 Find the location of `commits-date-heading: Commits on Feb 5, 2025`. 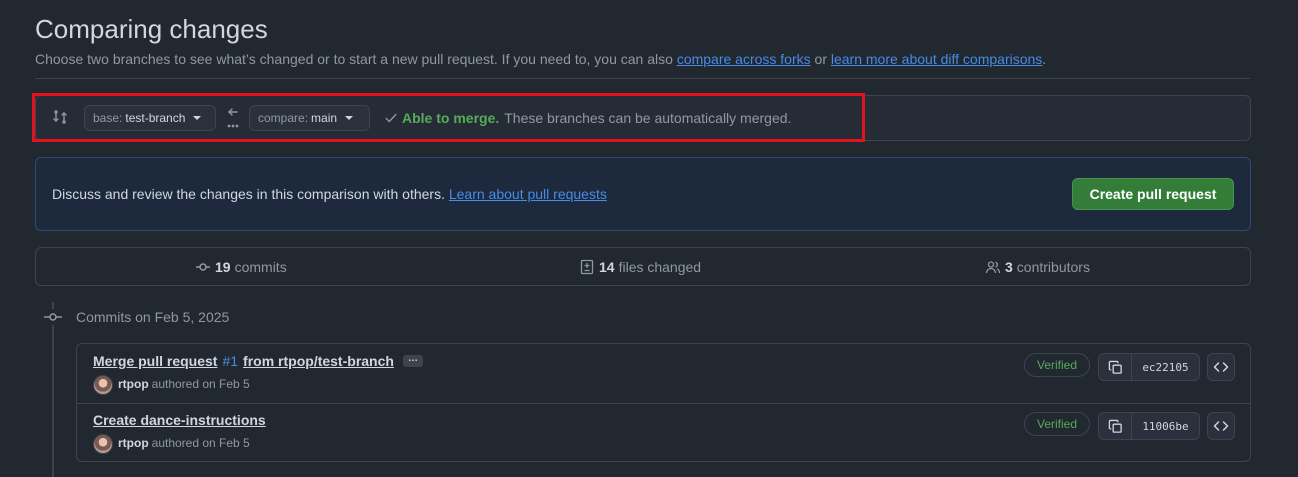

commits-date-heading: Commits on Feb 5, 2025 is located at coordinates (153, 317).